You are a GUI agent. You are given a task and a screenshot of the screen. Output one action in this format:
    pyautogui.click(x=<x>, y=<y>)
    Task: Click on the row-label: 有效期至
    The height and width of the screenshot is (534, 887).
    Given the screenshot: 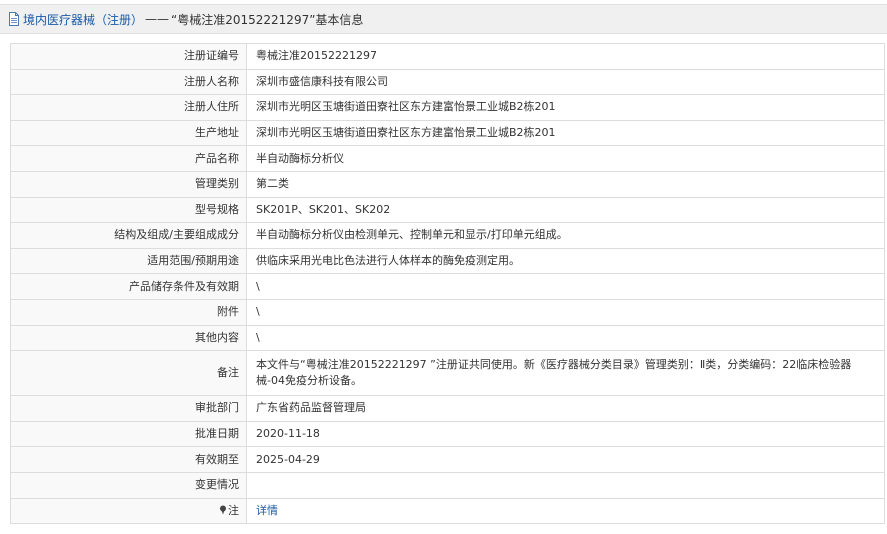 What is the action you would take?
    pyautogui.click(x=128, y=459)
    